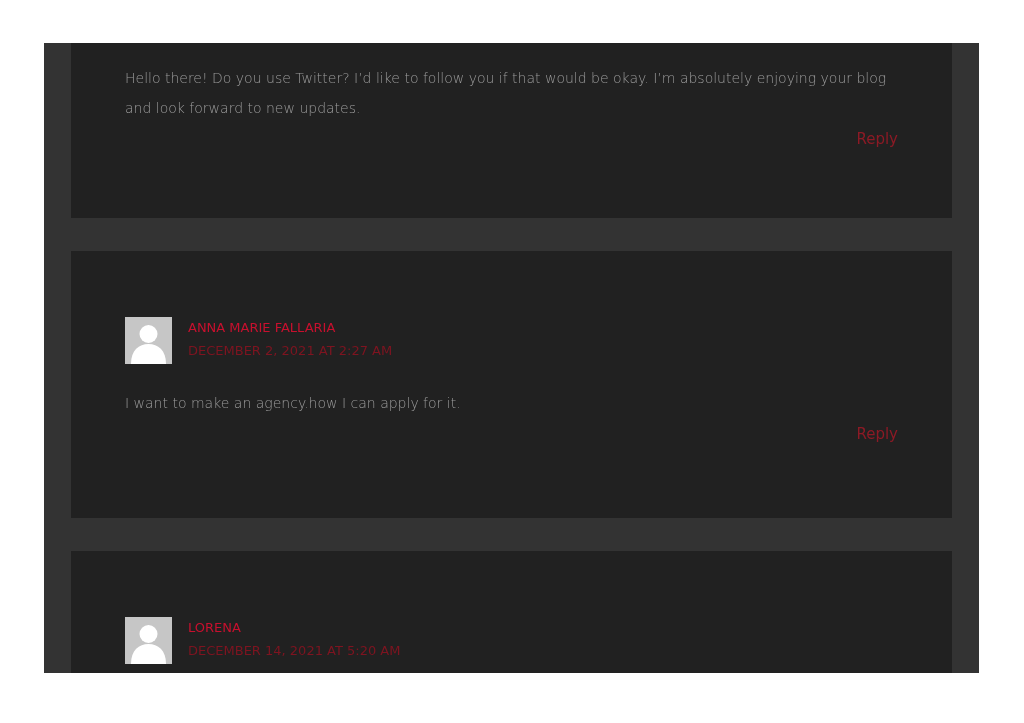  Describe the element at coordinates (290, 328) in the screenshot. I see `author-name: ANNA MARIE FALLARIA` at that location.